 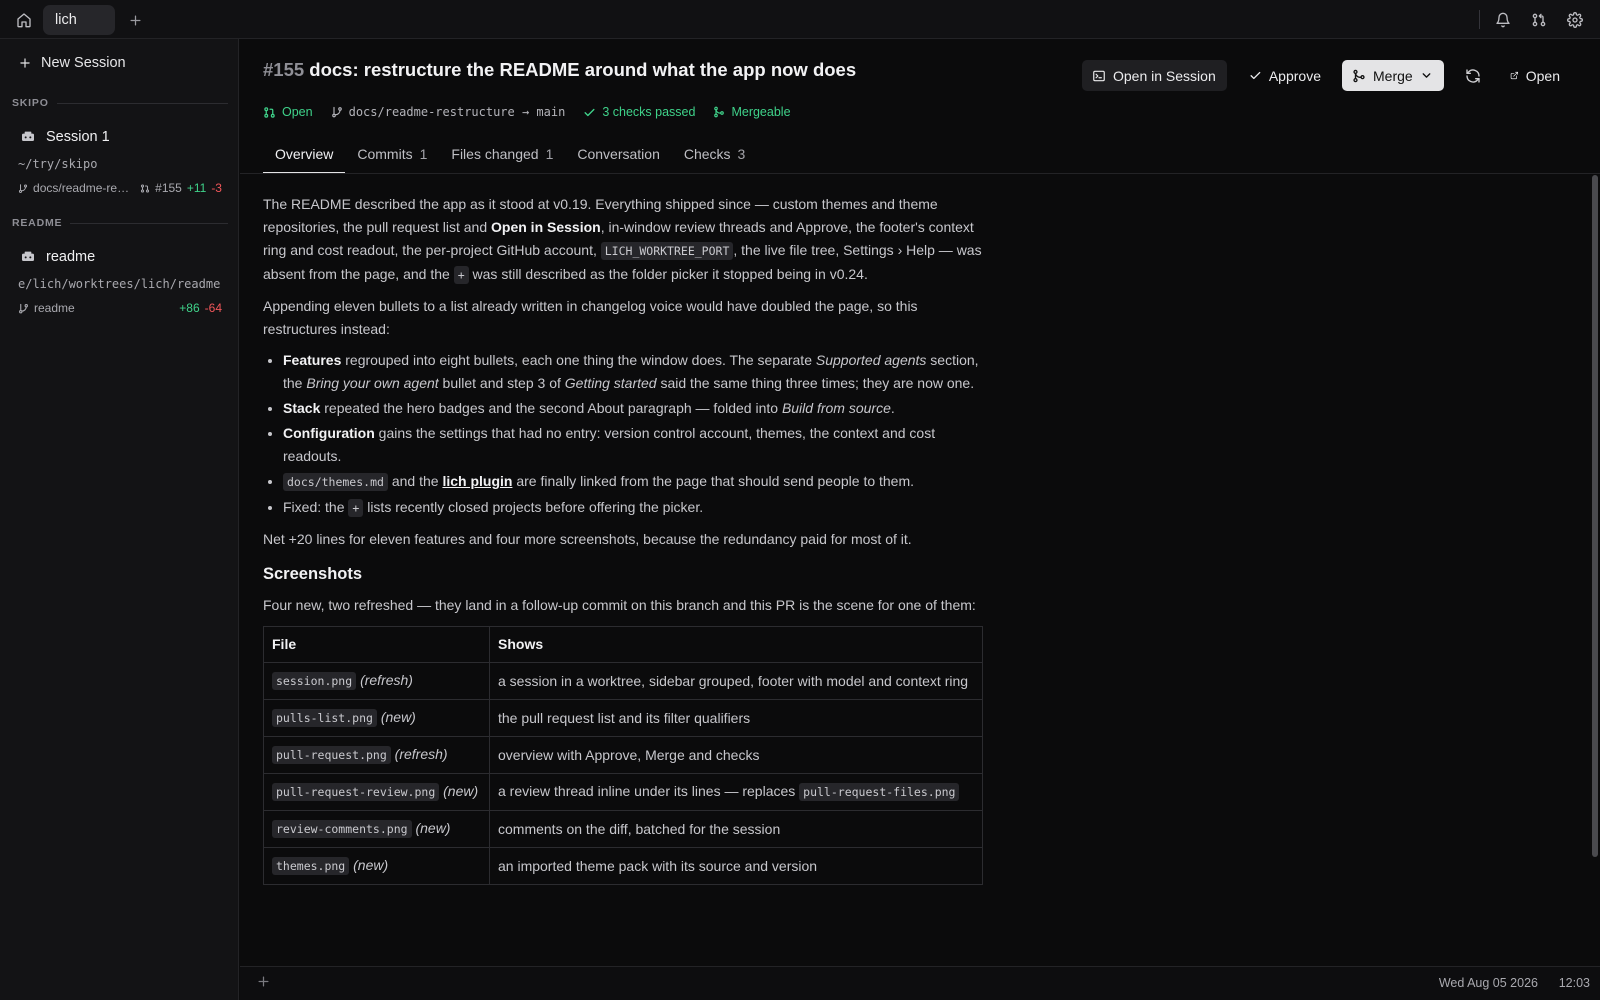 I want to click on git-merge-icon, so click(x=1359, y=75).